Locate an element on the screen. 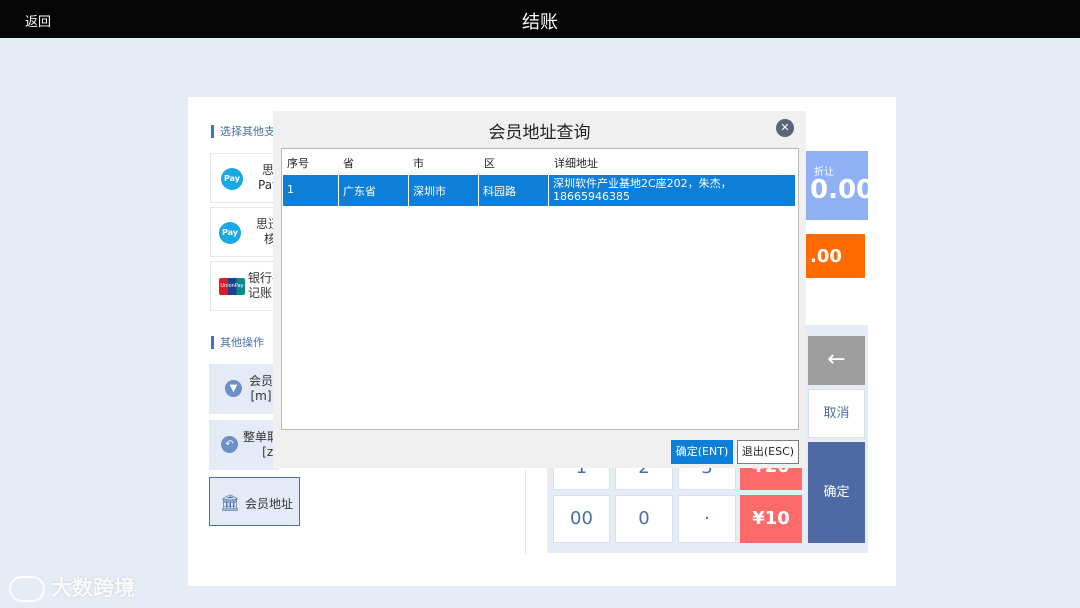 Image resolution: width=1080 pixels, height=608 pixels. watermark-logo-icon is located at coordinates (27, 589).